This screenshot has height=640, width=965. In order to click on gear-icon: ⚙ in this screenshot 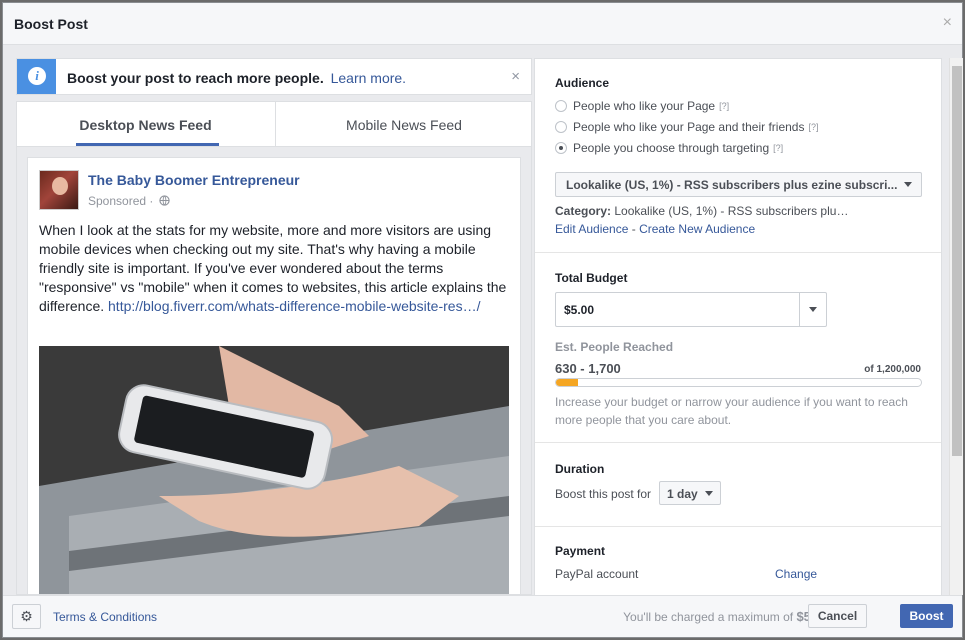, I will do `click(26, 616)`.